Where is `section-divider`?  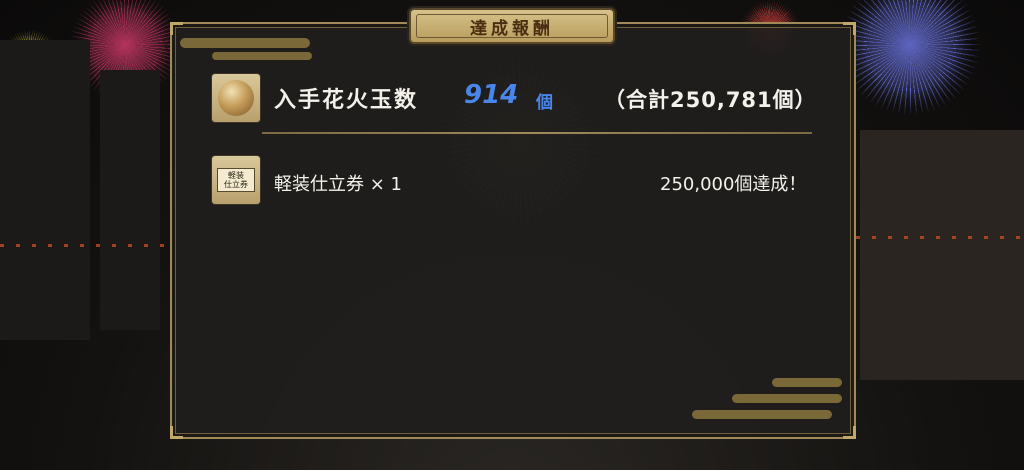
section-divider is located at coordinates (537, 133).